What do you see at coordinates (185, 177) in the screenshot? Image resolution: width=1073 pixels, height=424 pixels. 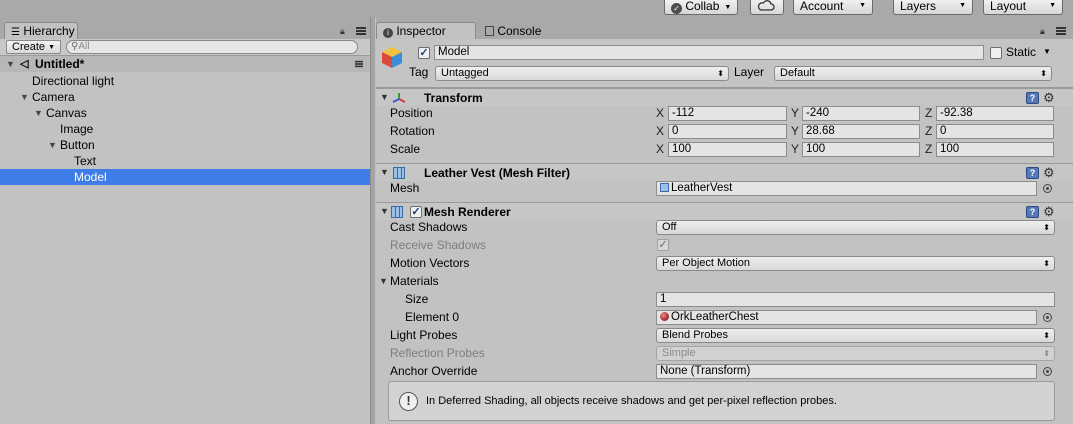 I see `tree-item-model: Model` at bounding box center [185, 177].